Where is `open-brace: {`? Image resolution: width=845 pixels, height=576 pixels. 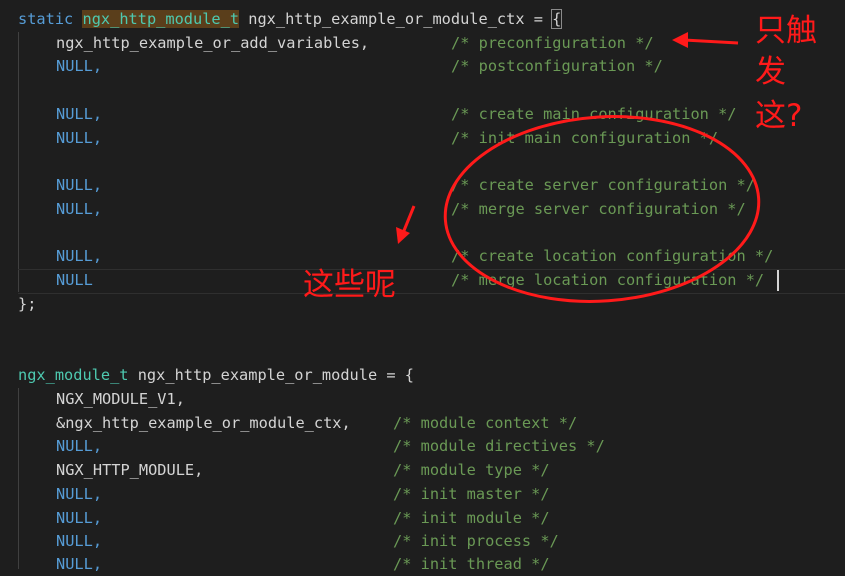 open-brace: { is located at coordinates (557, 19).